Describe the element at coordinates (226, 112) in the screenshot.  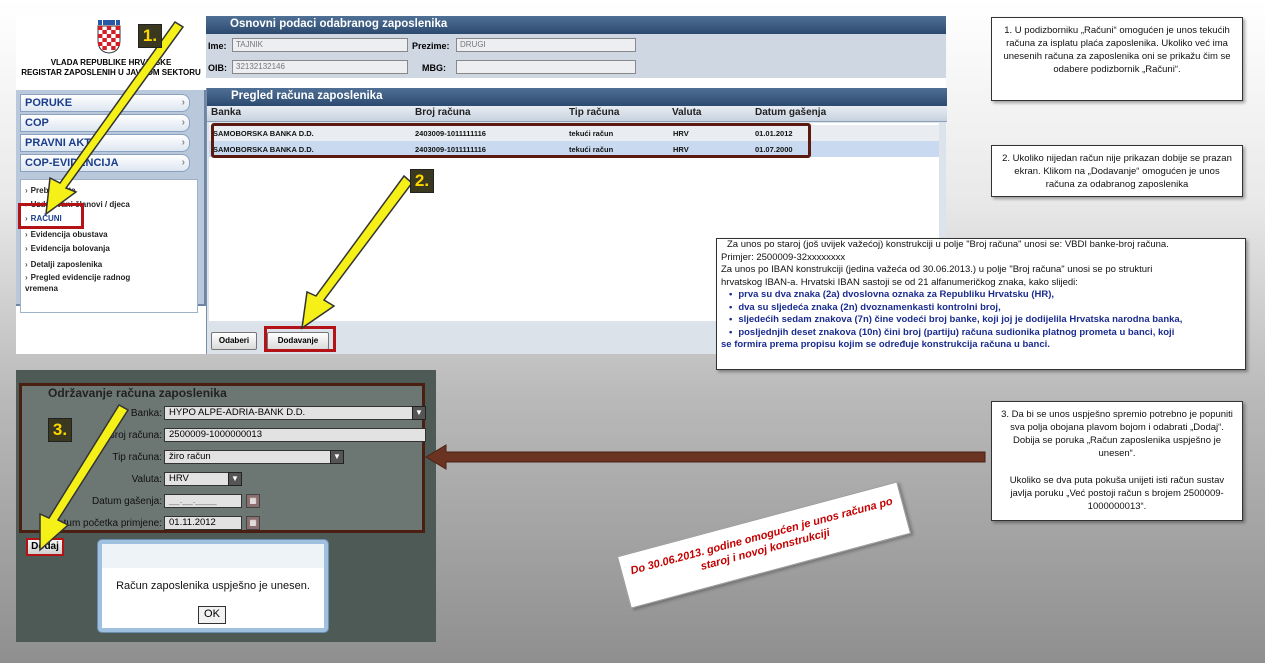
I see `col-banka: Banka` at that location.